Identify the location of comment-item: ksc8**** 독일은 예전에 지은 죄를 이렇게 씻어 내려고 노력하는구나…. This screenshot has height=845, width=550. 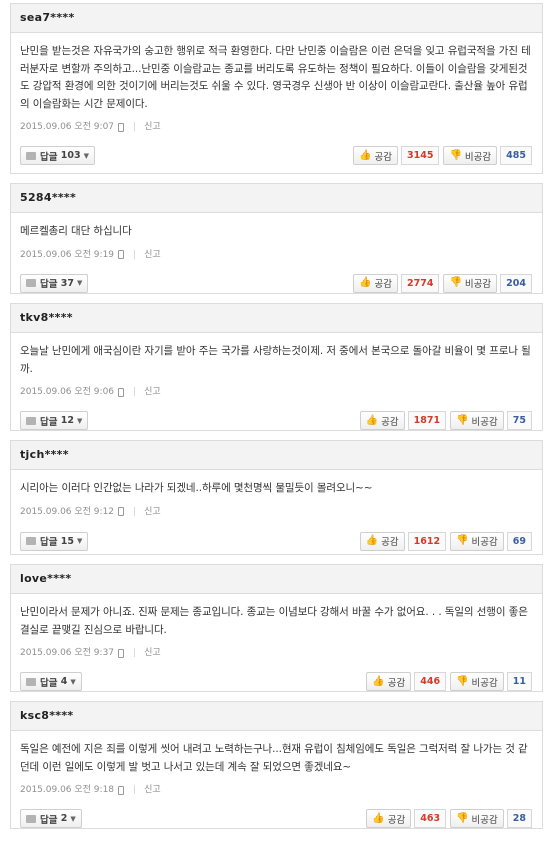
(276, 765).